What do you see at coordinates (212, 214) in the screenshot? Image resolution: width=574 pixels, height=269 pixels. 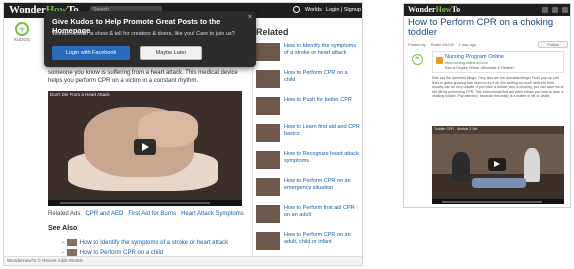 I see `related-ad-link: Heart Attack Symptoms` at bounding box center [212, 214].